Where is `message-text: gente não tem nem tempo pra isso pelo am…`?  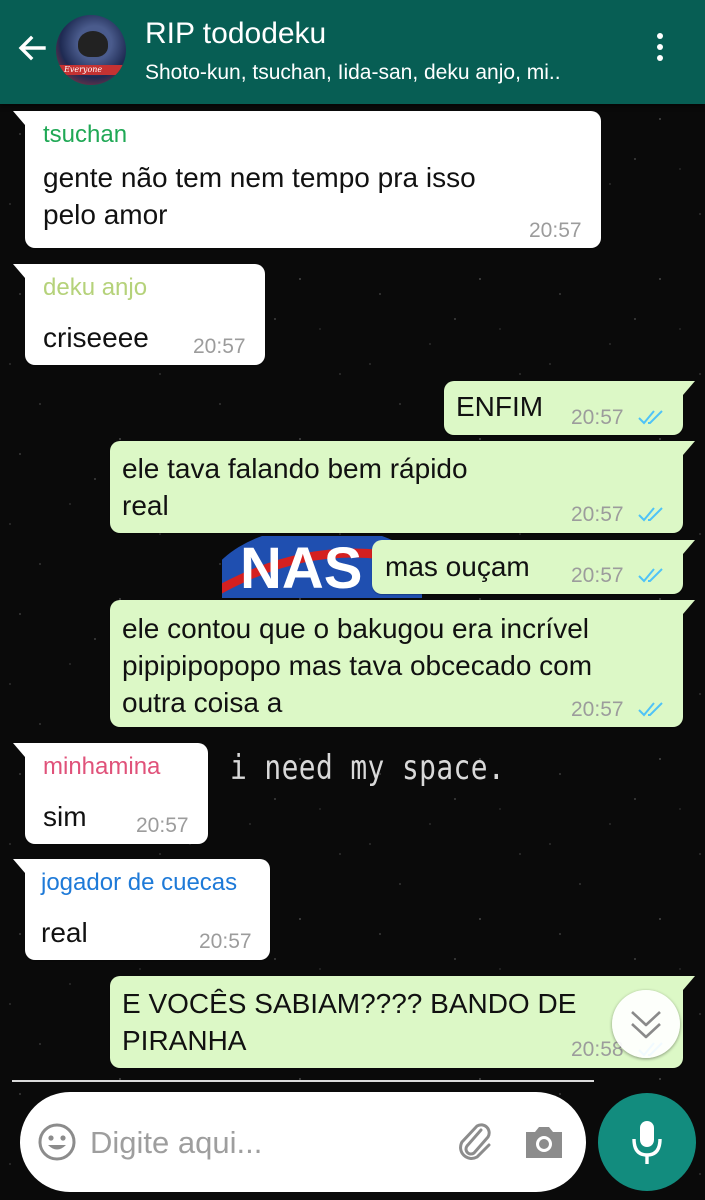 message-text: gente não tem nem tempo pra isso pelo am… is located at coordinates (259, 196).